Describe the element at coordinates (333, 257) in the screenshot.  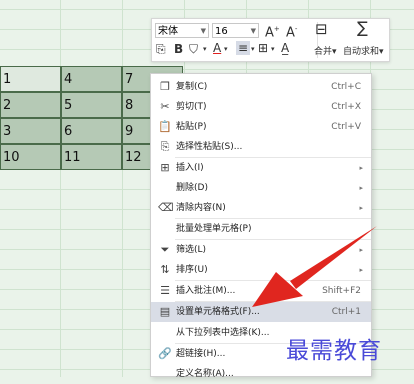
I see `arrow-shaft` at that location.